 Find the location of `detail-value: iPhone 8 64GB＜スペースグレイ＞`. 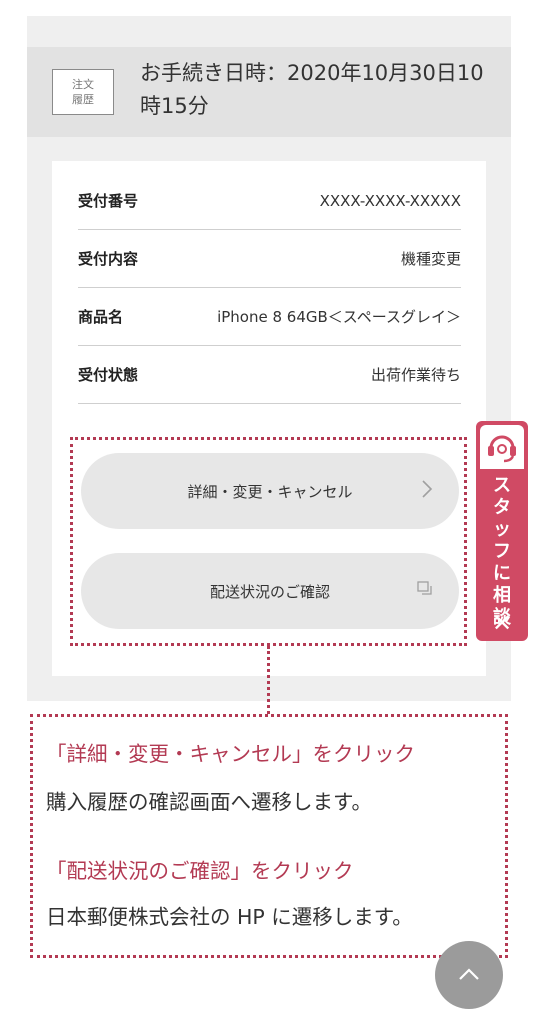

detail-value: iPhone 8 64GB＜スペースグレイ＞ is located at coordinates (339, 317).